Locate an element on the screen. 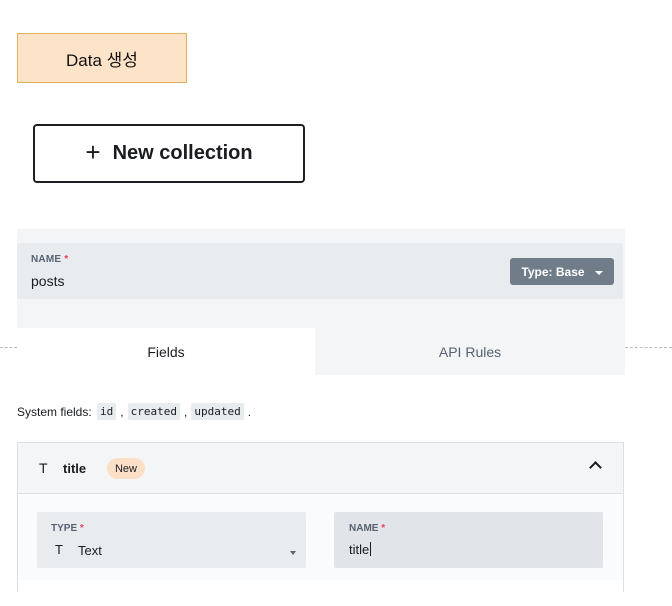 Image resolution: width=672 pixels, height=606 pixels. caret-down-icon is located at coordinates (598, 272).